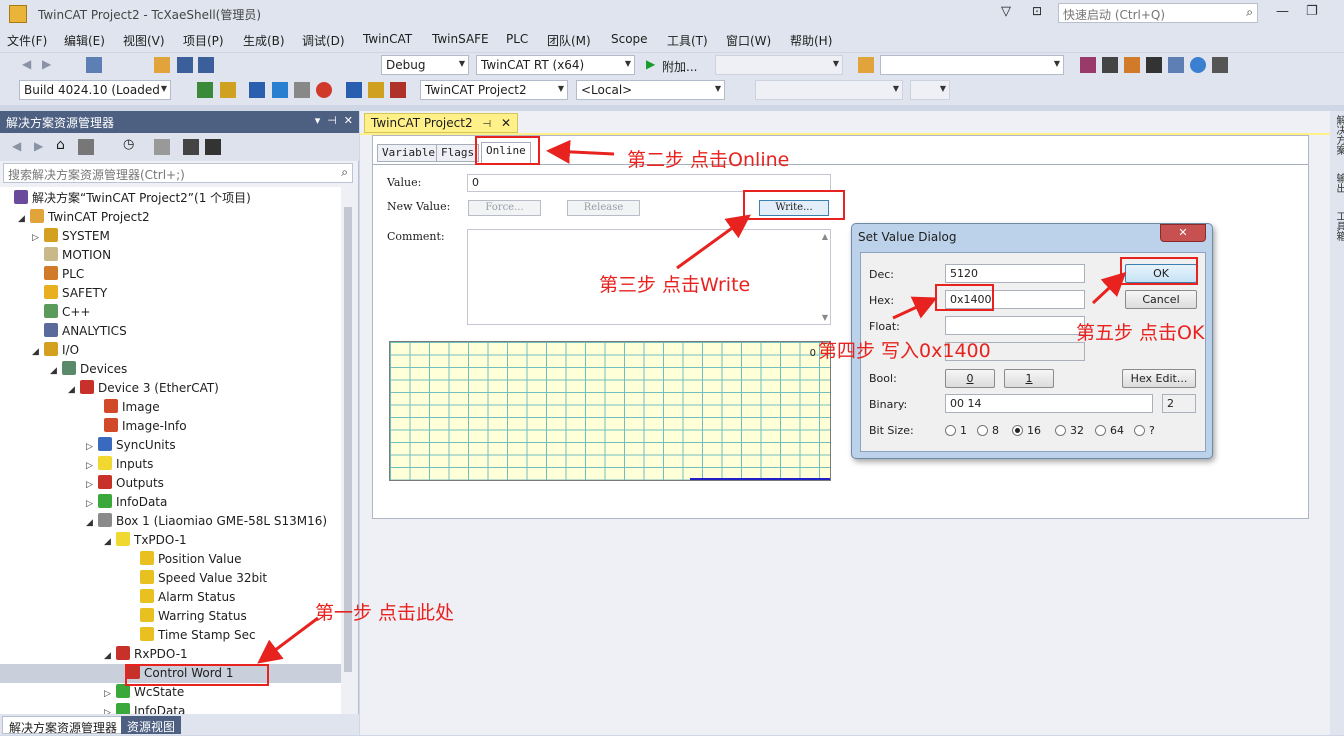 The image size is (1344, 736). What do you see at coordinates (69, 293) in the screenshot?
I see `tree-item-safety: SAFETY` at bounding box center [69, 293].